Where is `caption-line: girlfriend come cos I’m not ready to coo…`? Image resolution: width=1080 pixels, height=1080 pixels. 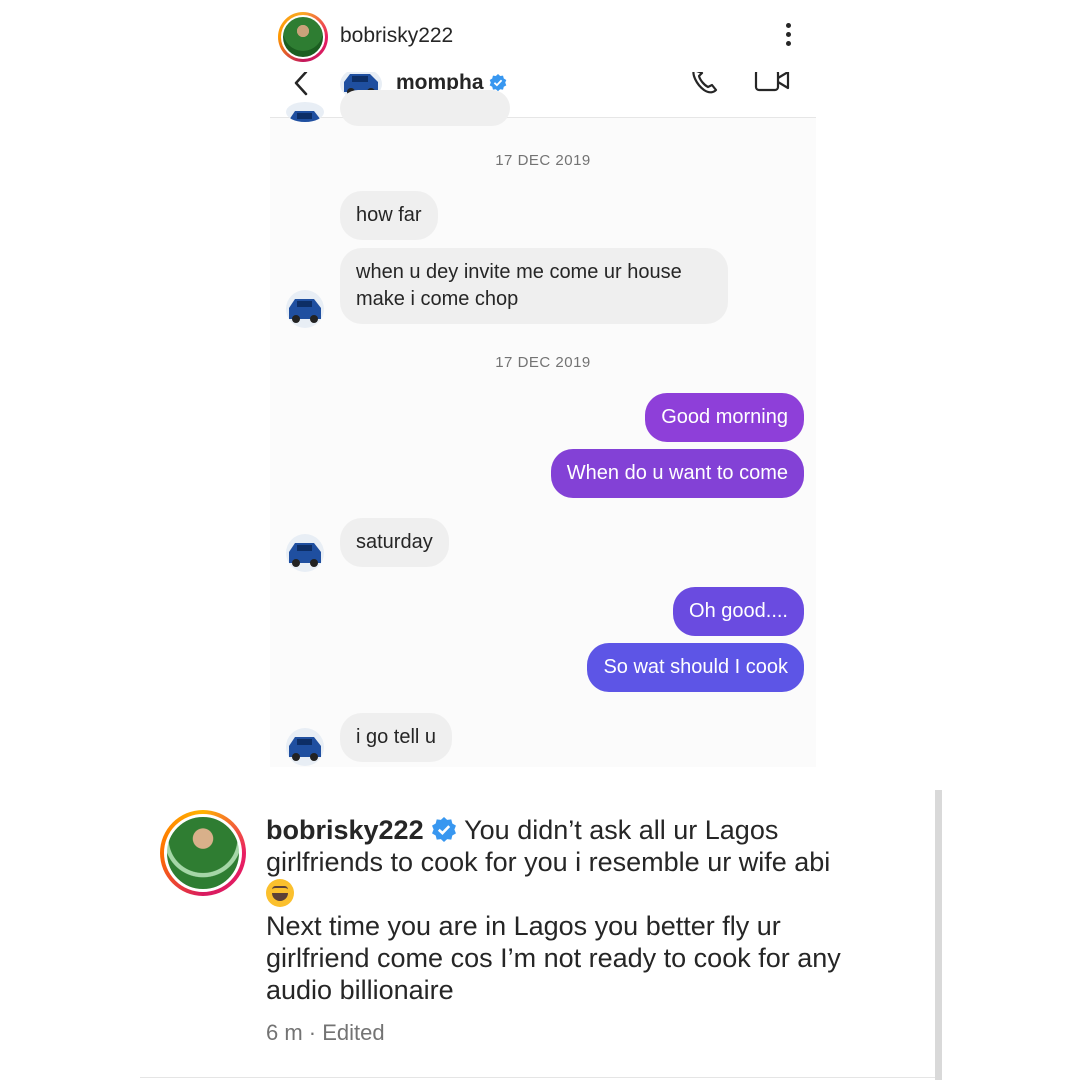
caption-line: girlfriend come cos I’m not ready to coo… is located at coordinates (553, 958).